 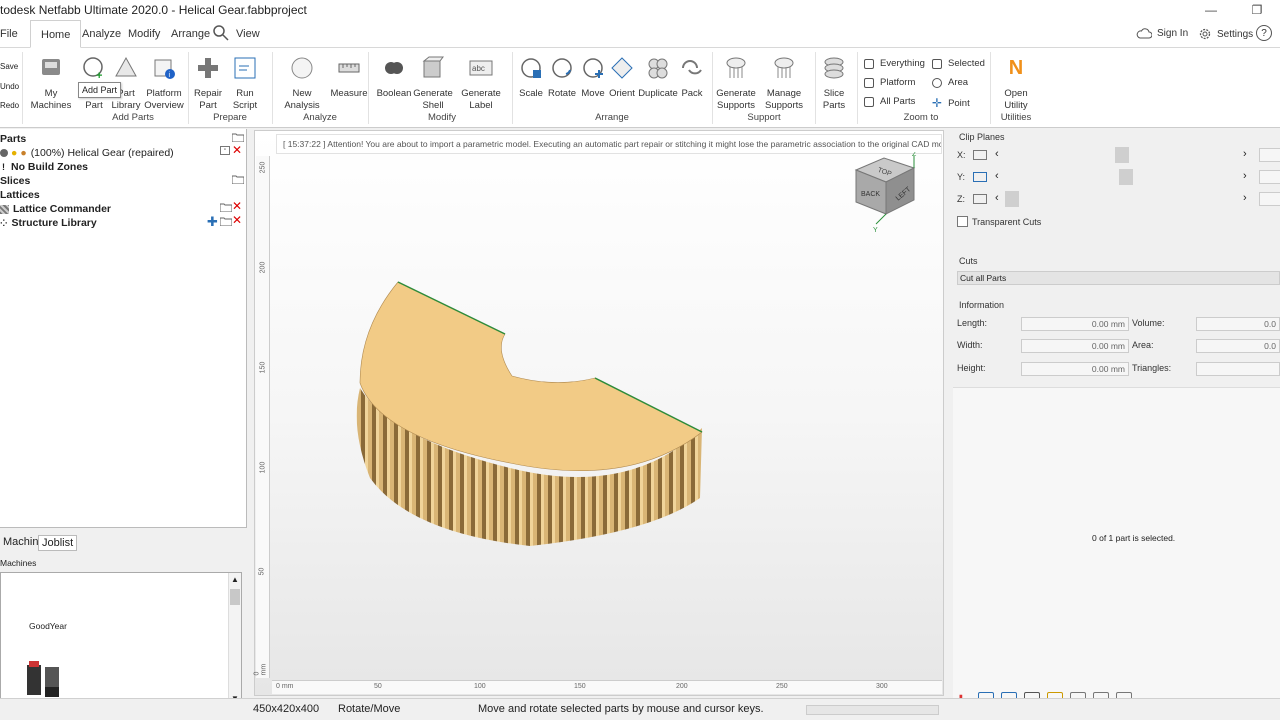 What do you see at coordinates (872, 710) in the screenshot?
I see `progress-bar` at bounding box center [872, 710].